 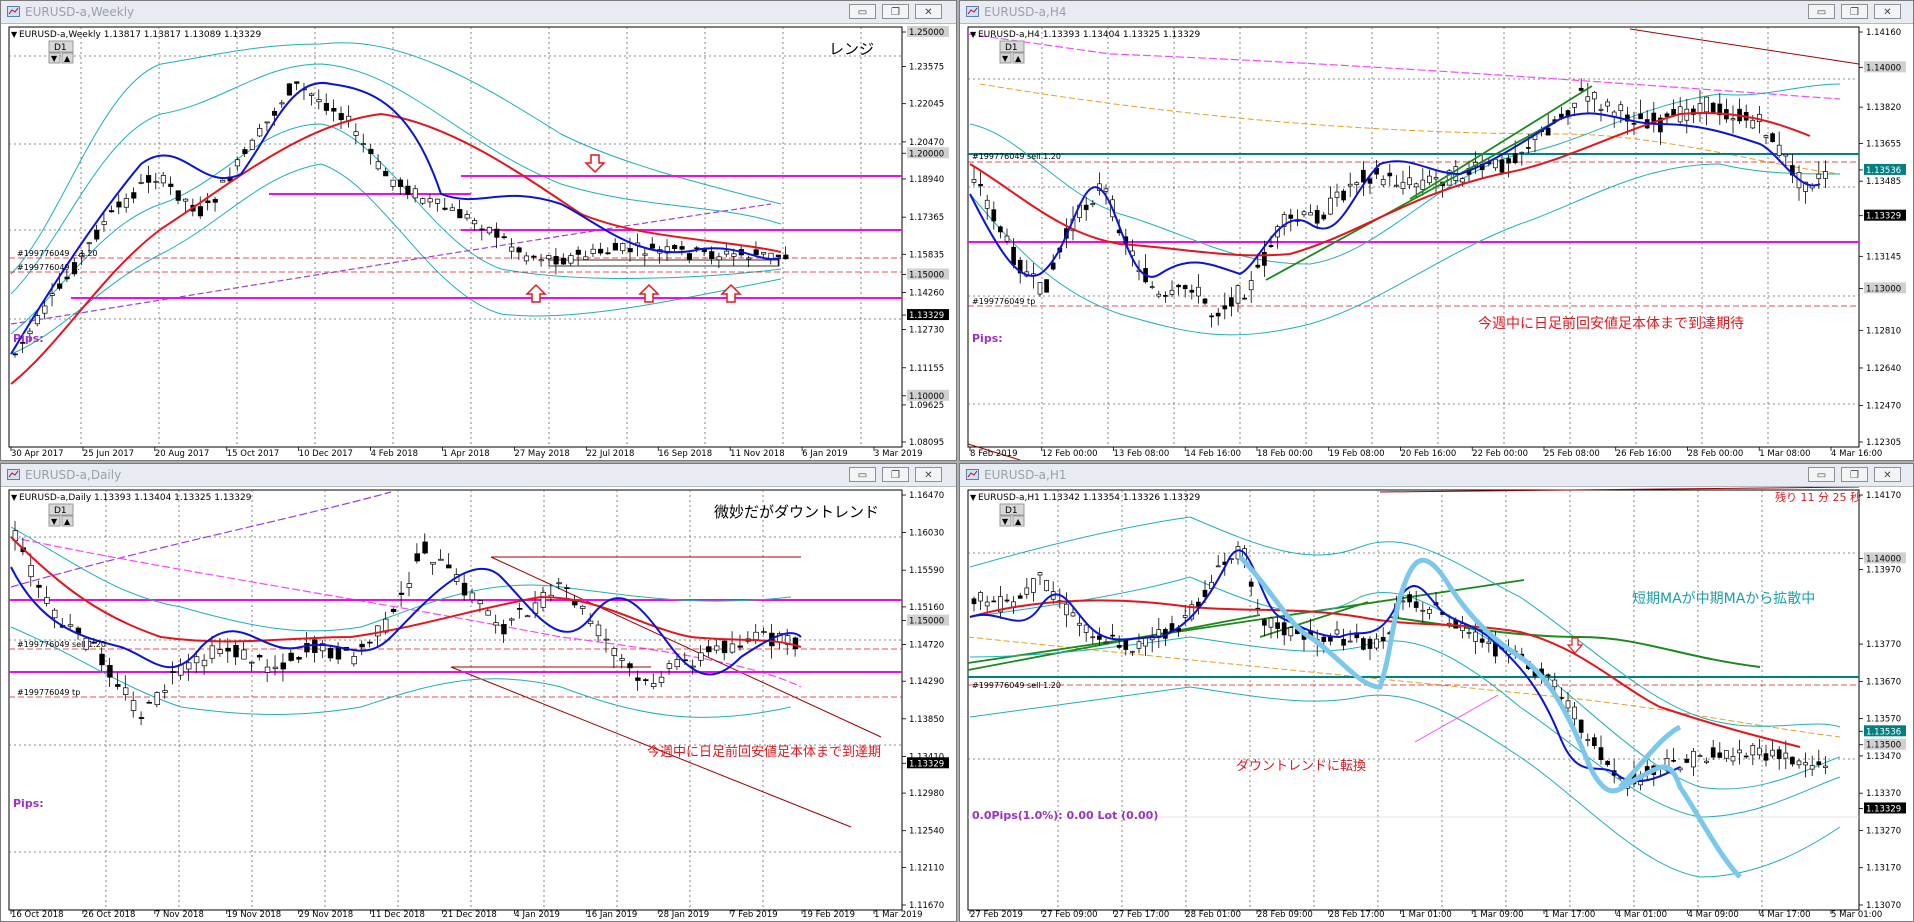 I want to click on date-tick-label: 1 Mar 2019, so click(x=898, y=915).